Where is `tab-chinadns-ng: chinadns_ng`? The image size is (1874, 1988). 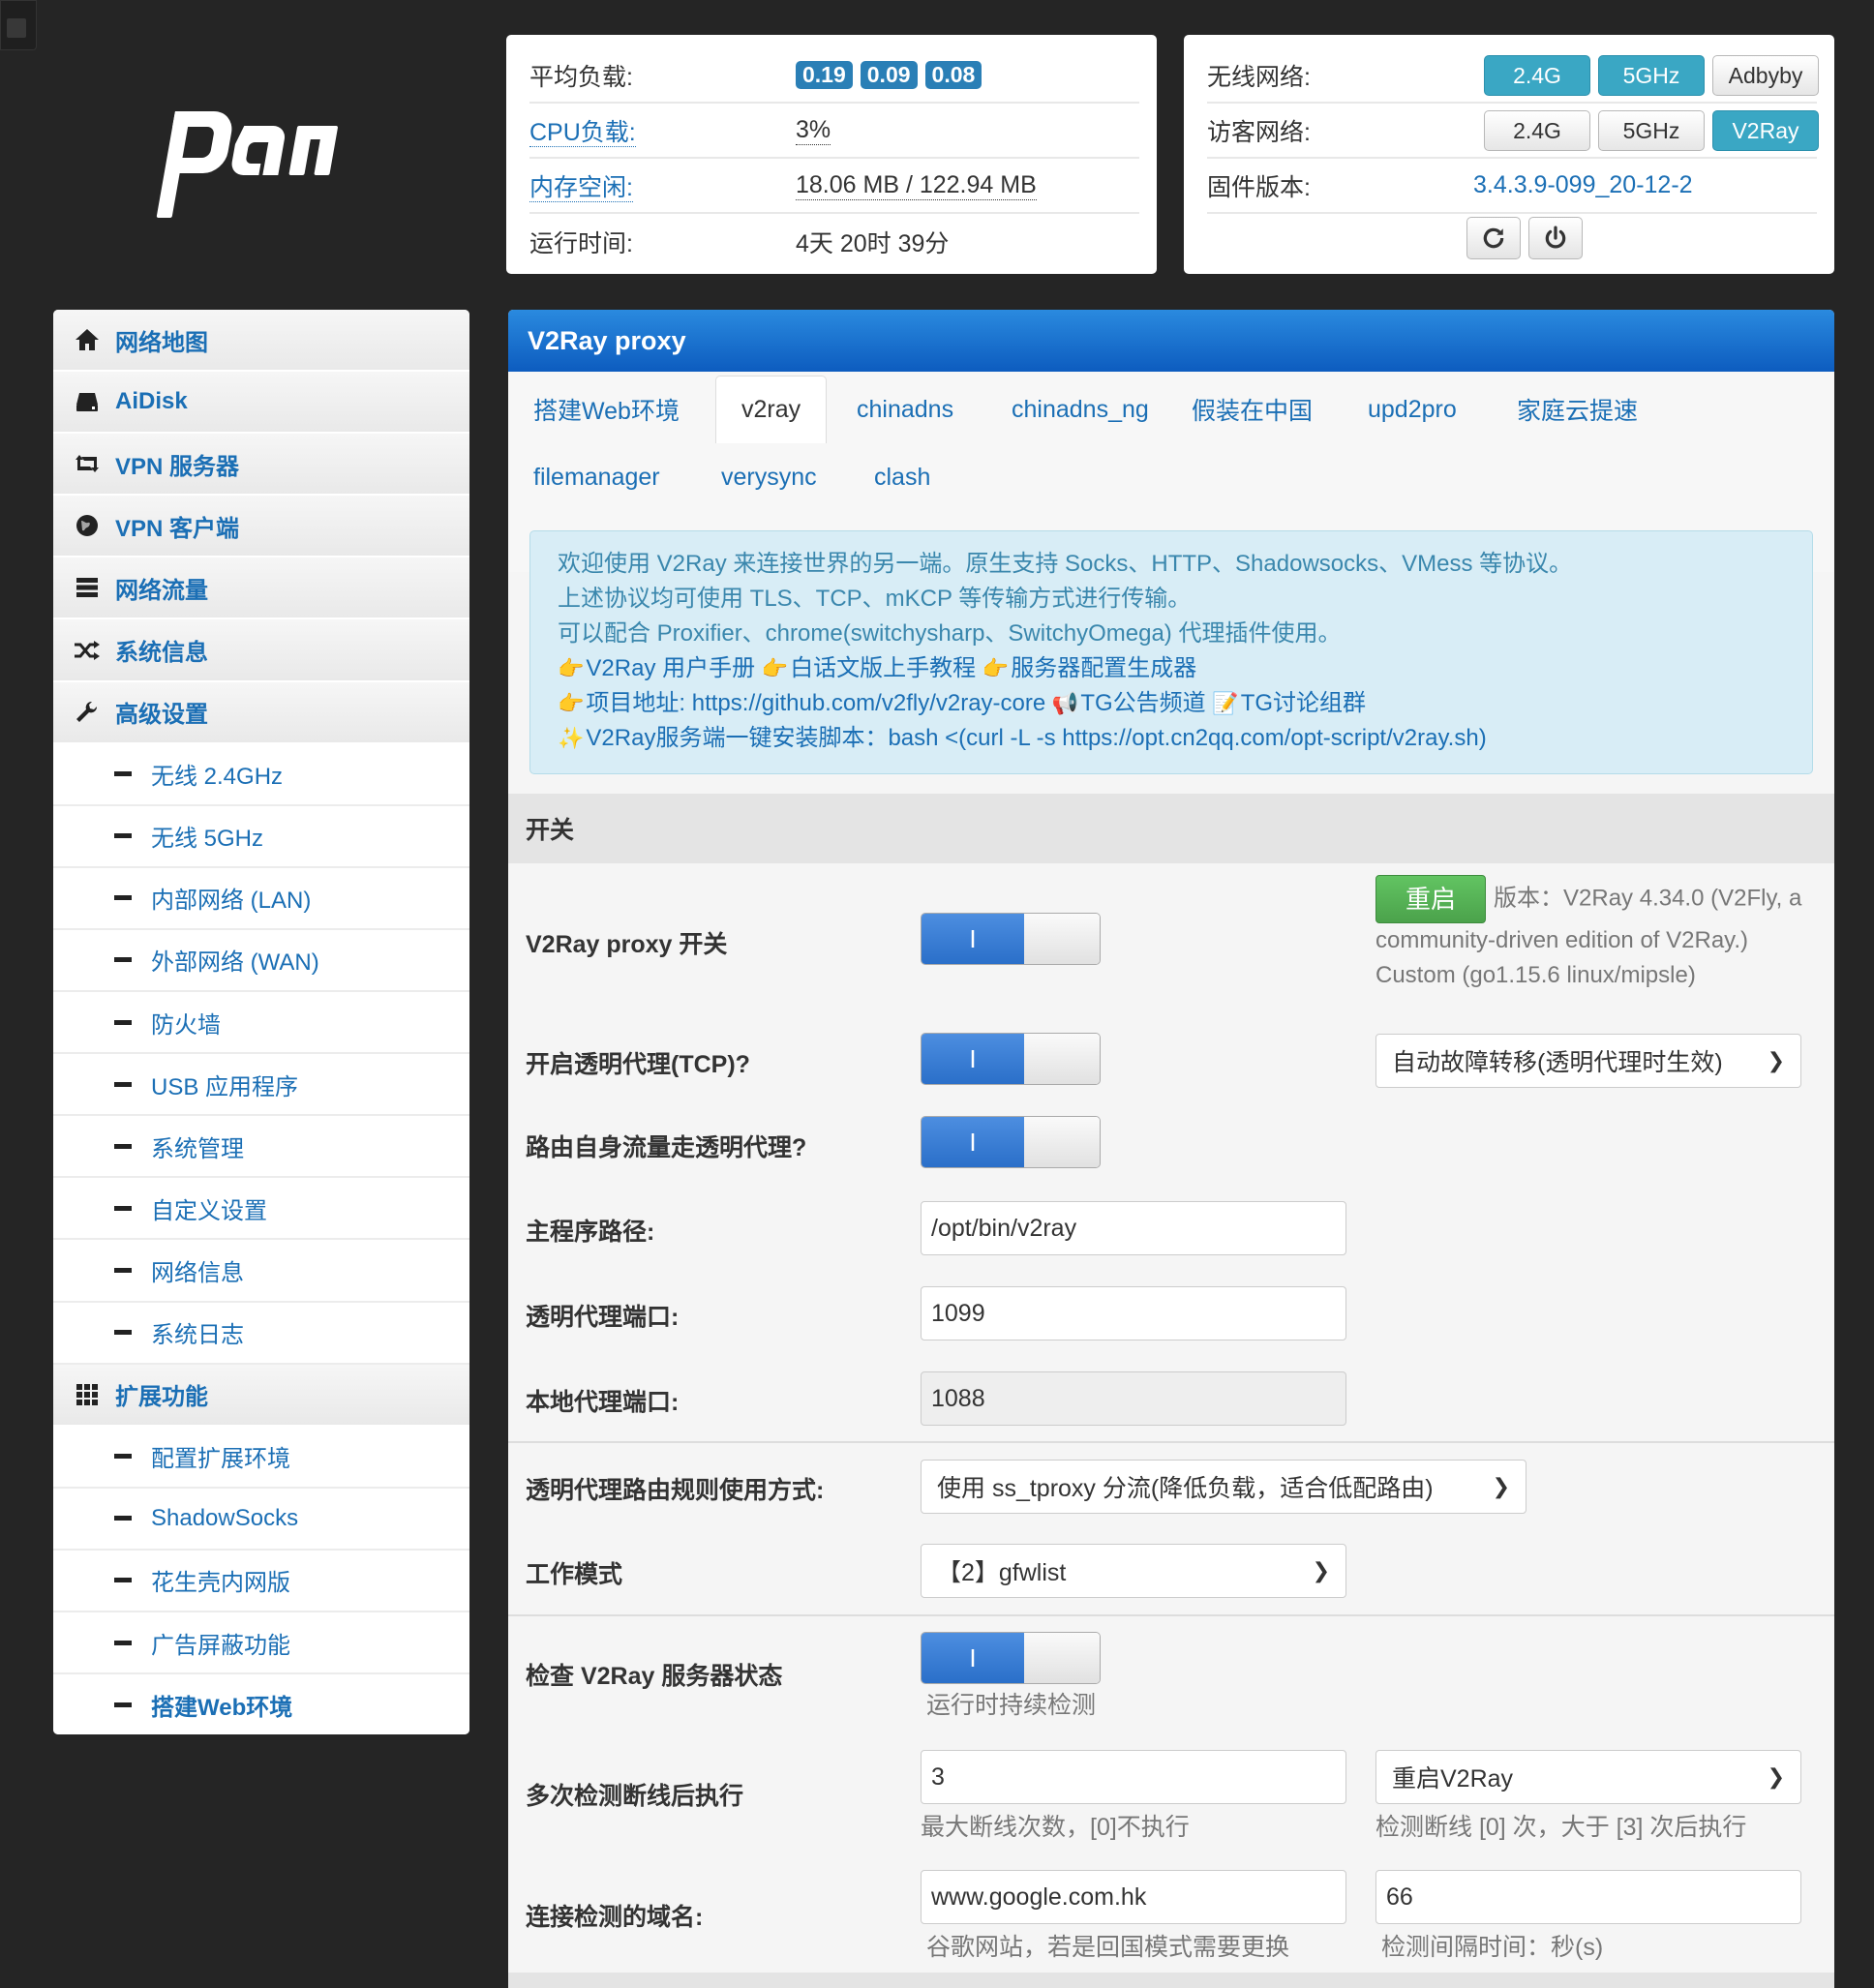
tab-chinadns-ng: chinadns_ng is located at coordinates (1080, 409).